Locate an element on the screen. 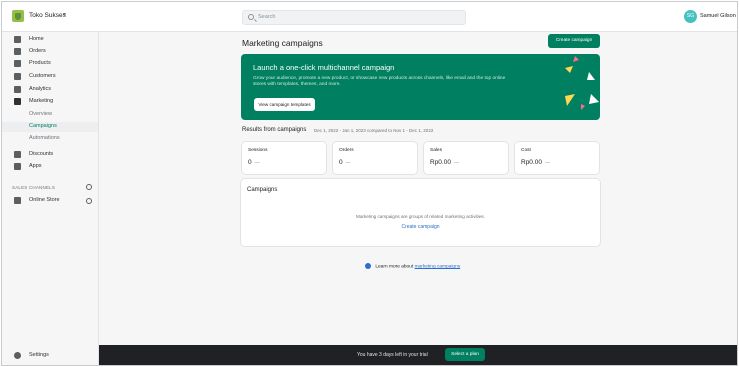 The width and height of the screenshot is (739, 367). sidebar-item-automations: Automations is located at coordinates (50, 139).